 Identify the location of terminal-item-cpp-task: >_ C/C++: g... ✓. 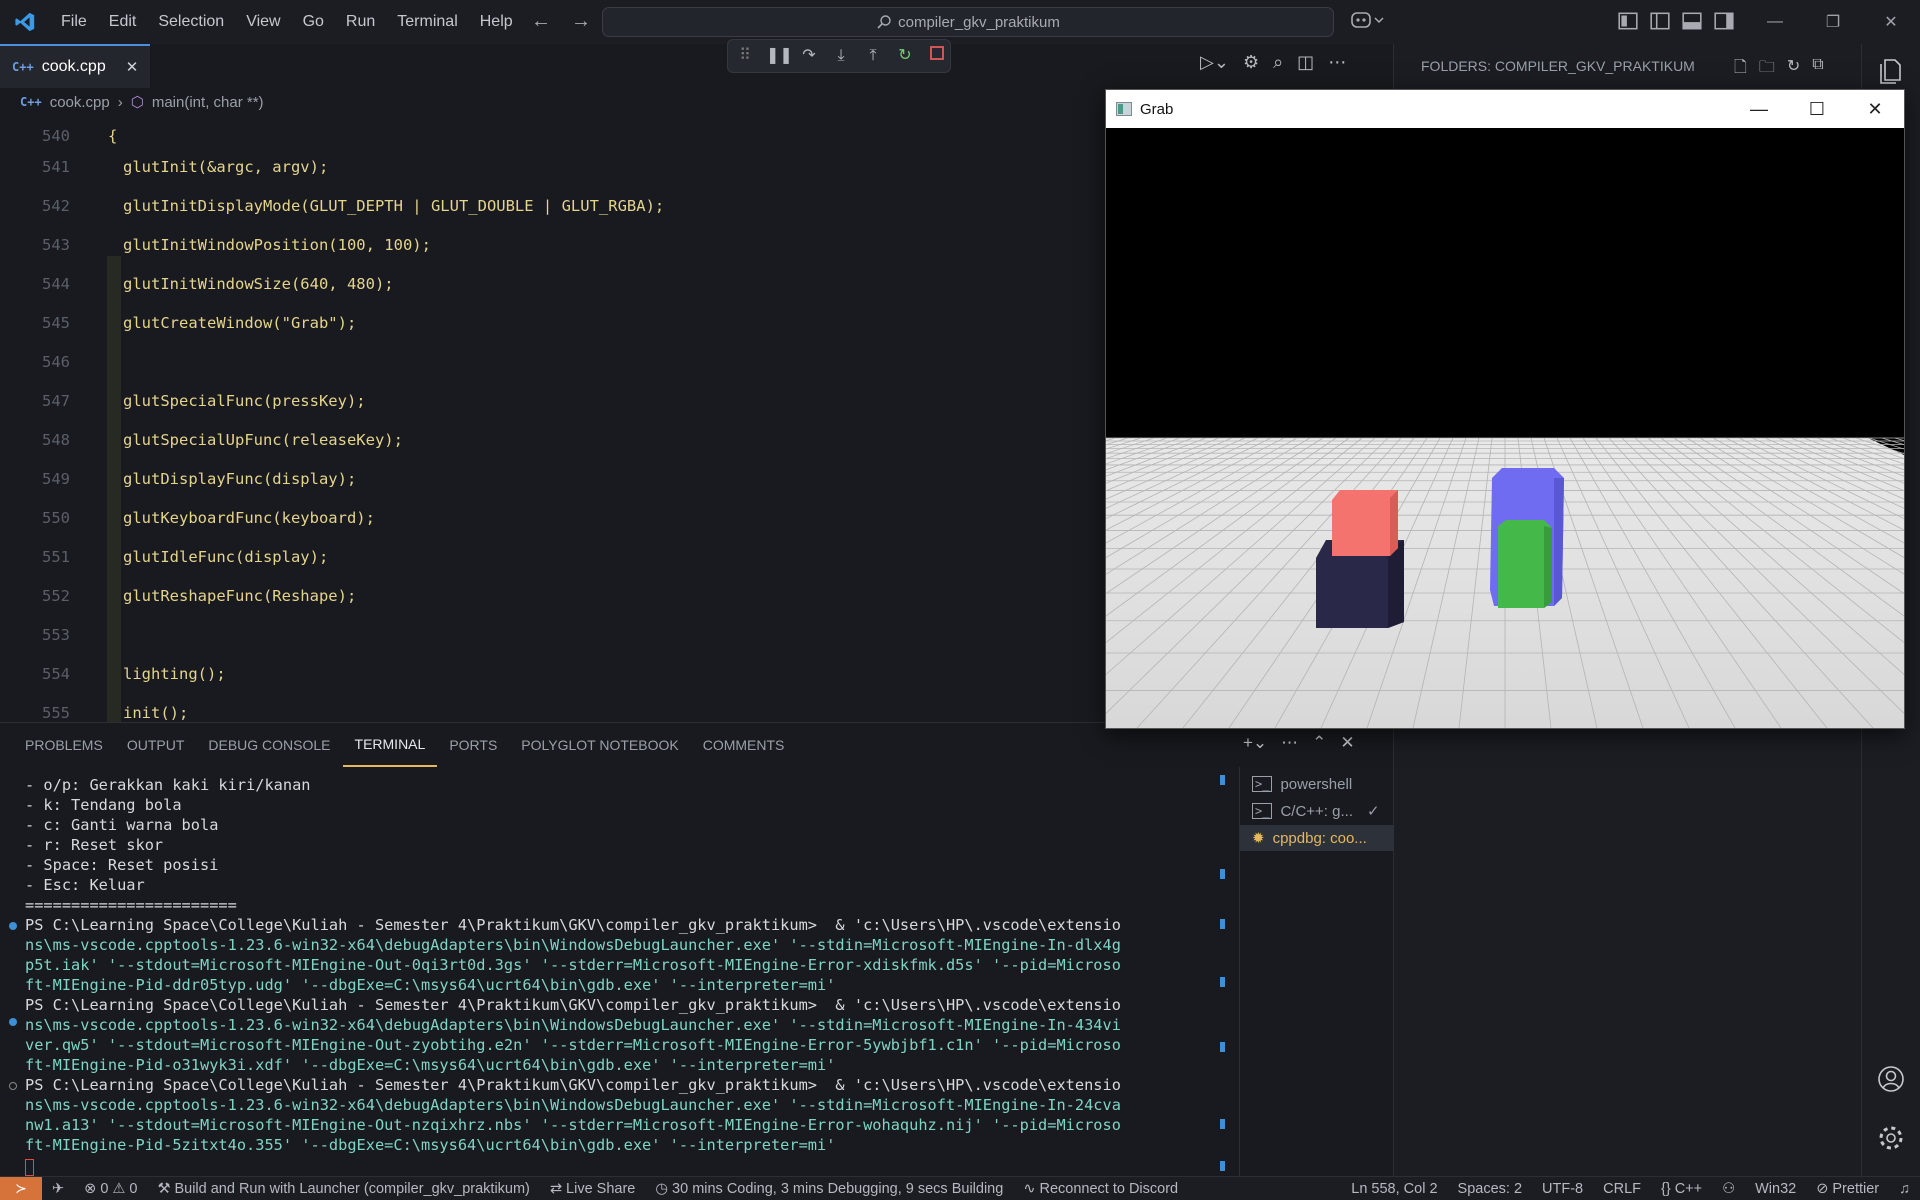
(1317, 811).